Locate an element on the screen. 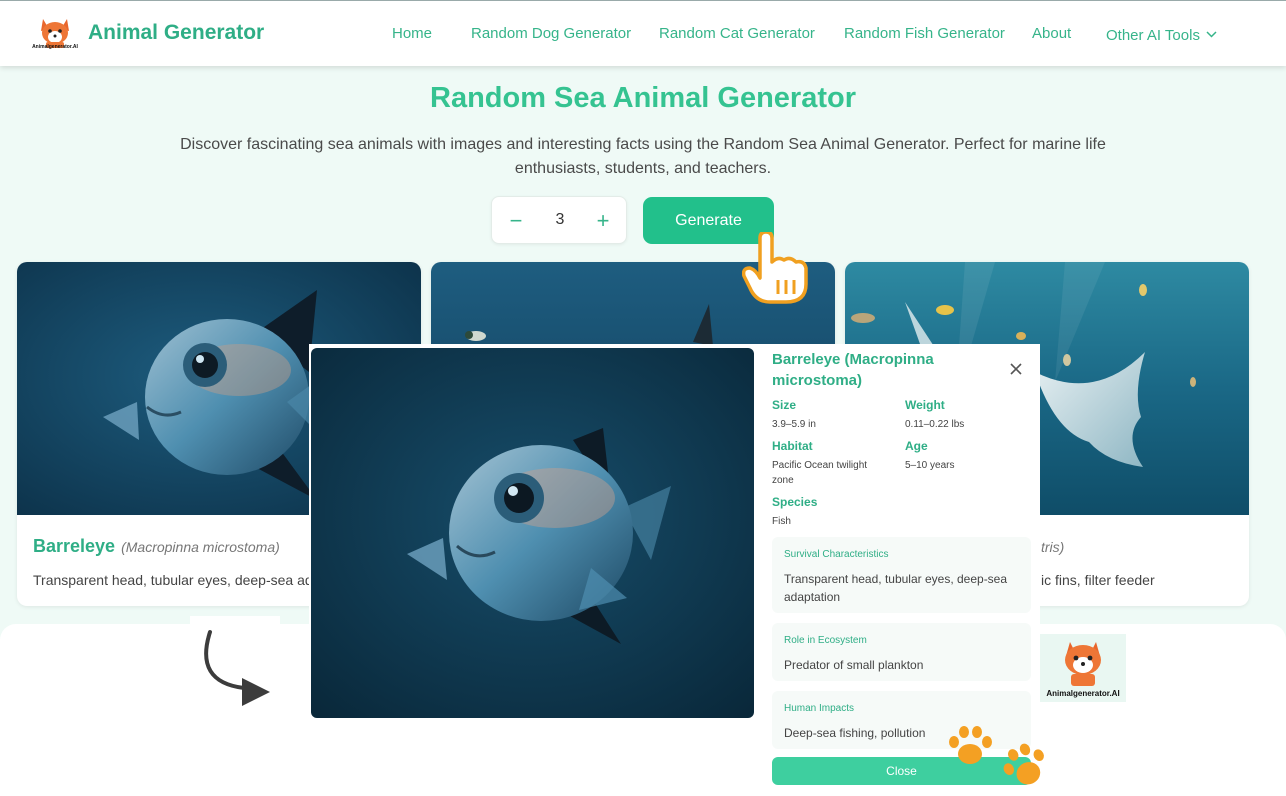  page-title: Random Sea Animal Generator is located at coordinates (643, 98).